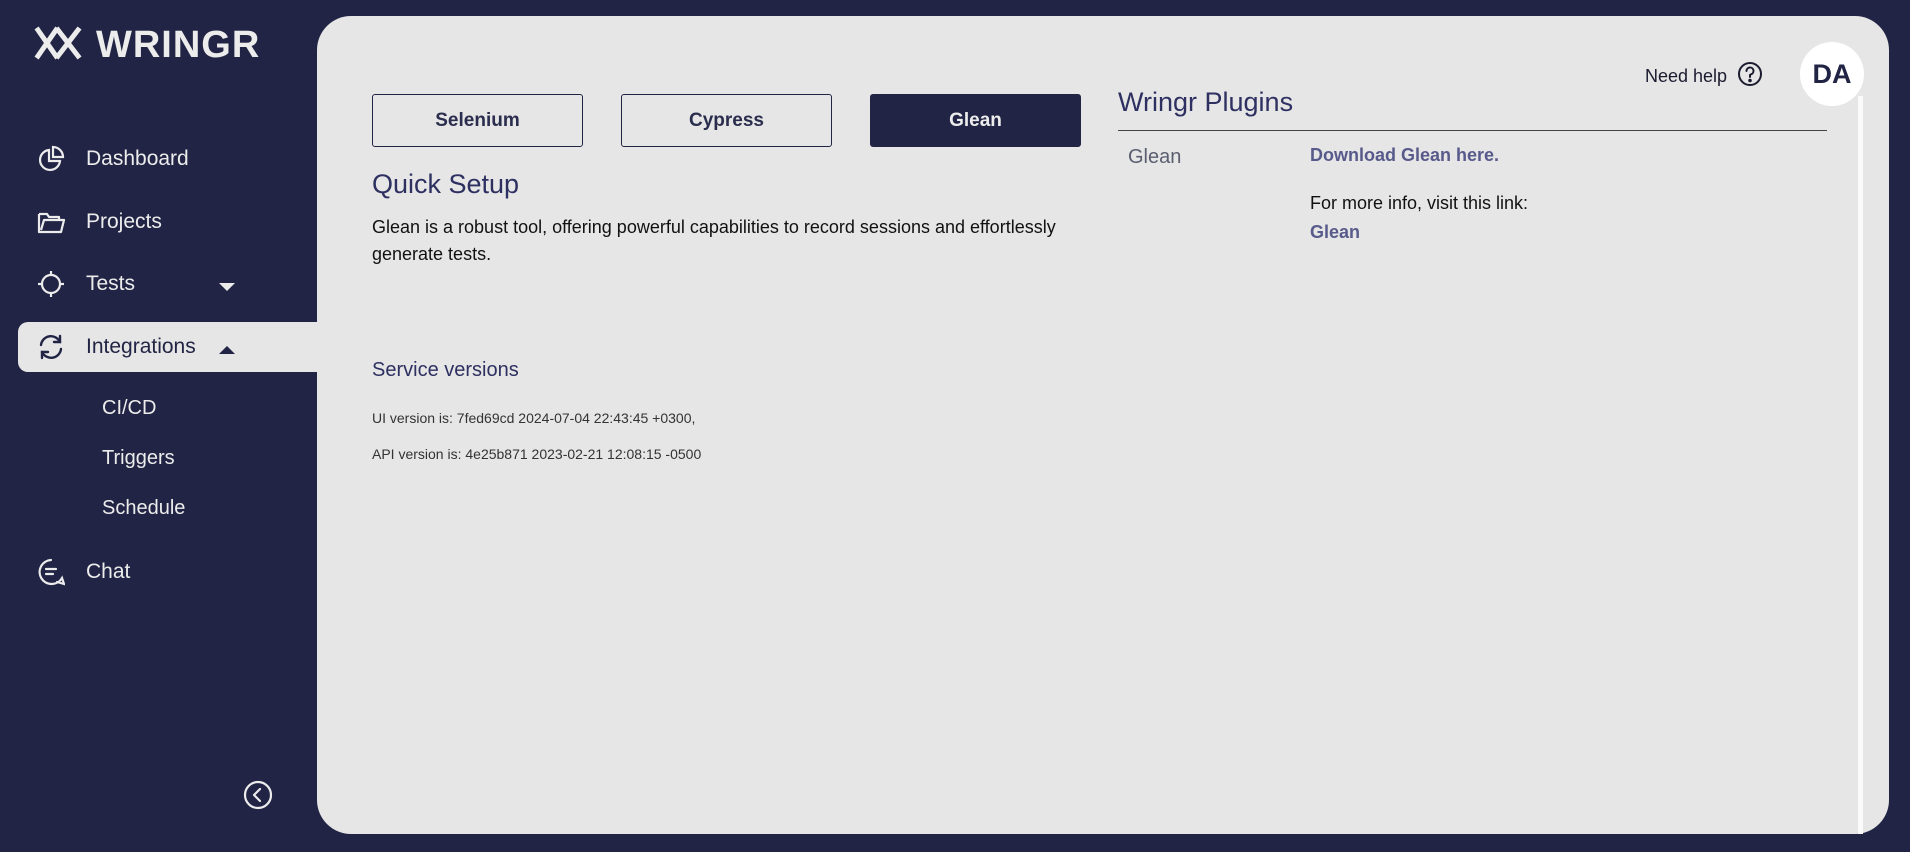  What do you see at coordinates (111, 283) in the screenshot?
I see `sidebar-item-label: Tests` at bounding box center [111, 283].